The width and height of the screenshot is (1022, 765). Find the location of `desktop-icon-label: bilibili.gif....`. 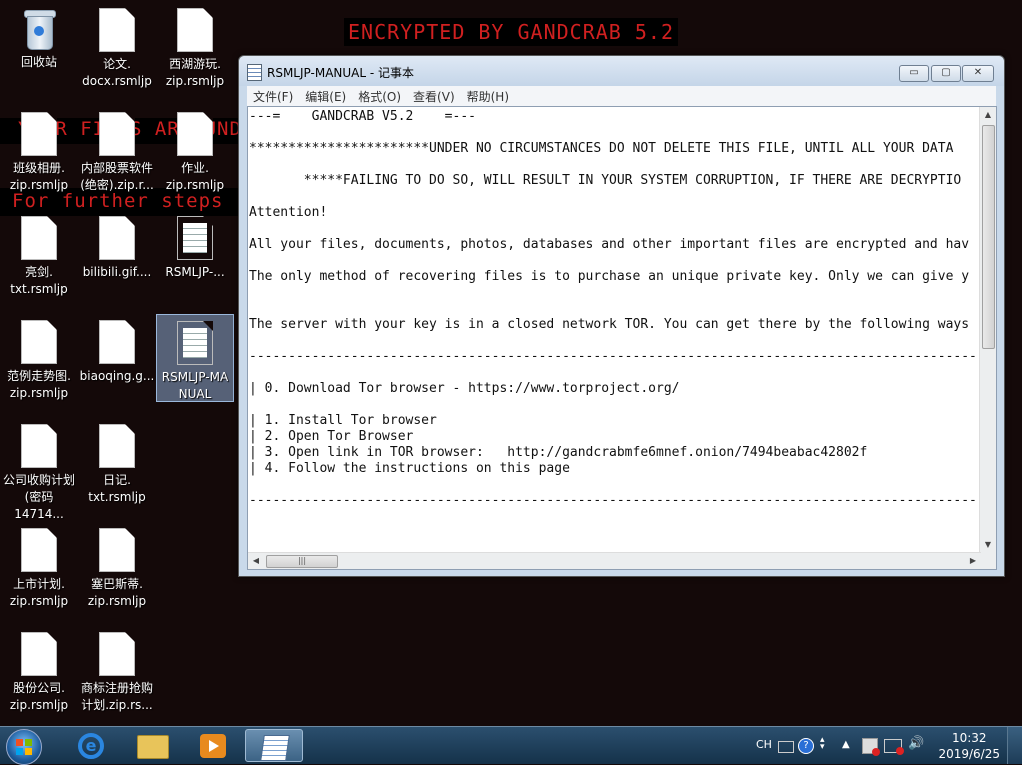

desktop-icon-label: bilibili.gif.... is located at coordinates (117, 272).